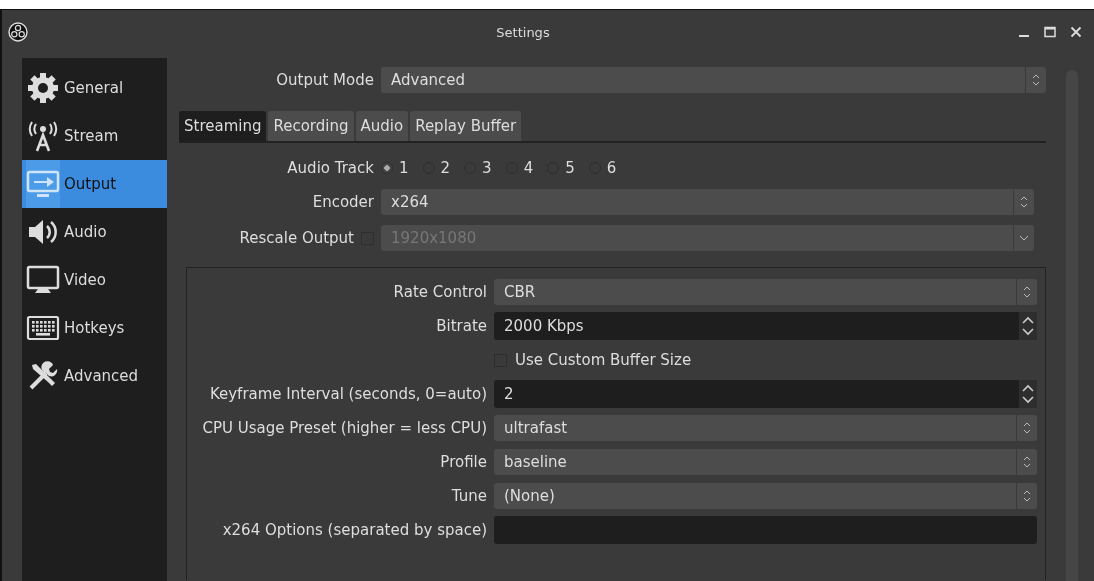 This screenshot has height=581, width=1094. Describe the element at coordinates (18, 32) in the screenshot. I see `logo-icon` at that location.